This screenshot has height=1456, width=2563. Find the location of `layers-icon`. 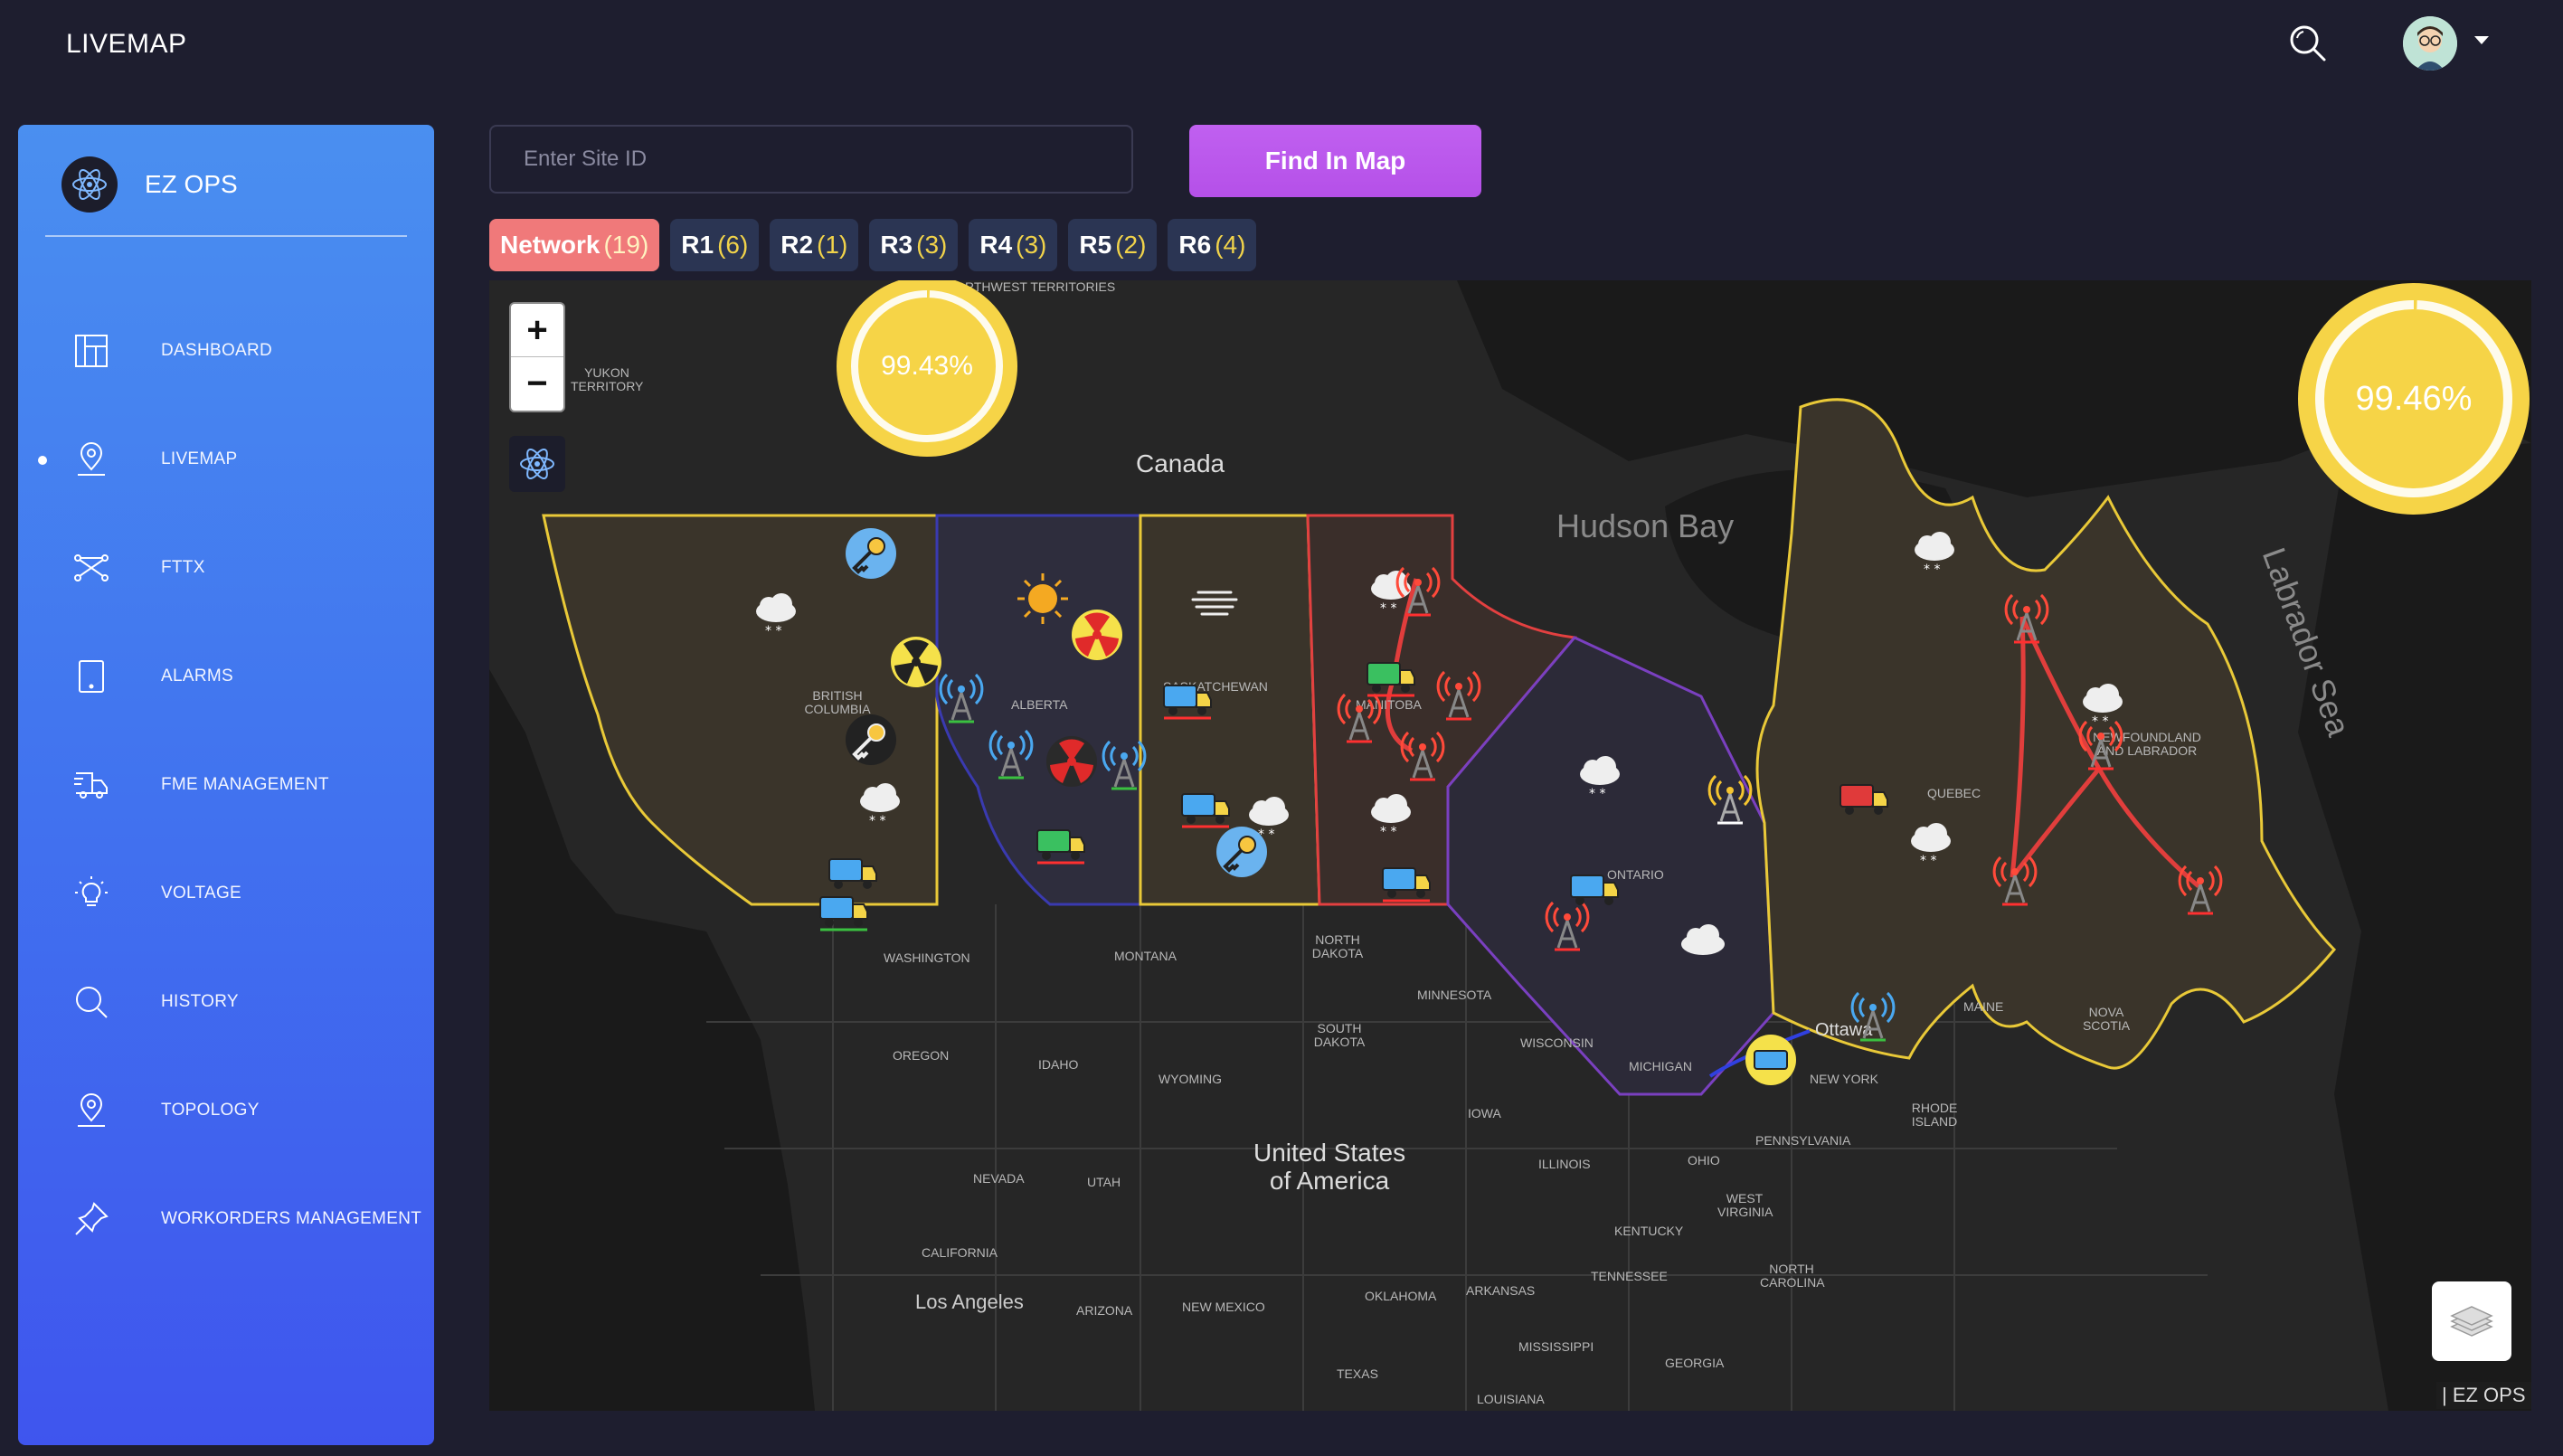

layers-icon is located at coordinates (2471, 1321).